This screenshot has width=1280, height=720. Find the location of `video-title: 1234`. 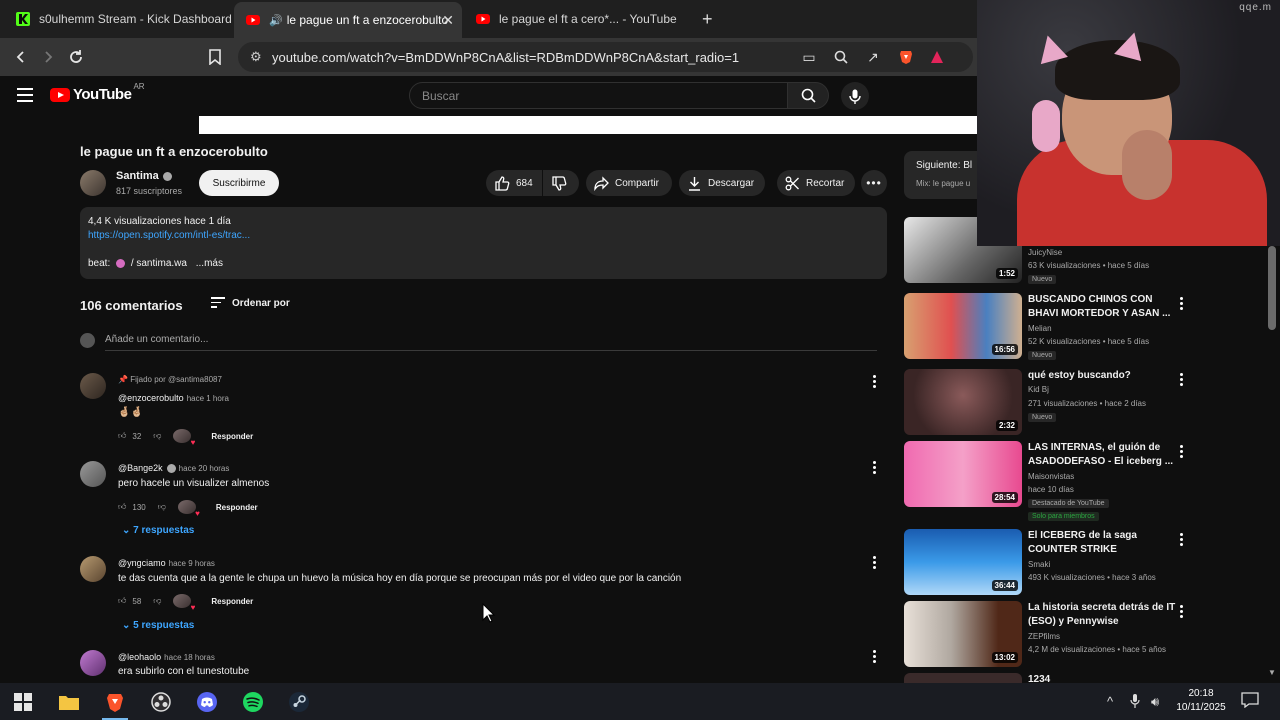

video-title: 1234 is located at coordinates (1102, 678).